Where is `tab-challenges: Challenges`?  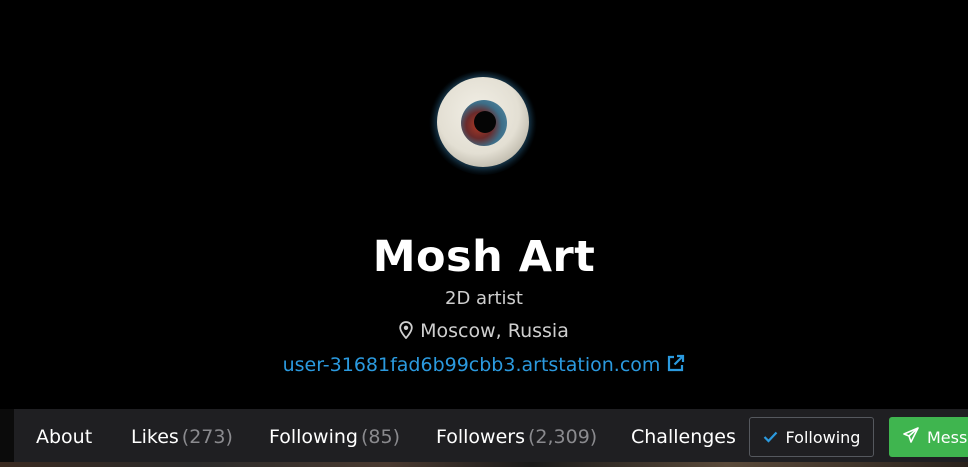
tab-challenges: Challenges is located at coordinates (683, 437).